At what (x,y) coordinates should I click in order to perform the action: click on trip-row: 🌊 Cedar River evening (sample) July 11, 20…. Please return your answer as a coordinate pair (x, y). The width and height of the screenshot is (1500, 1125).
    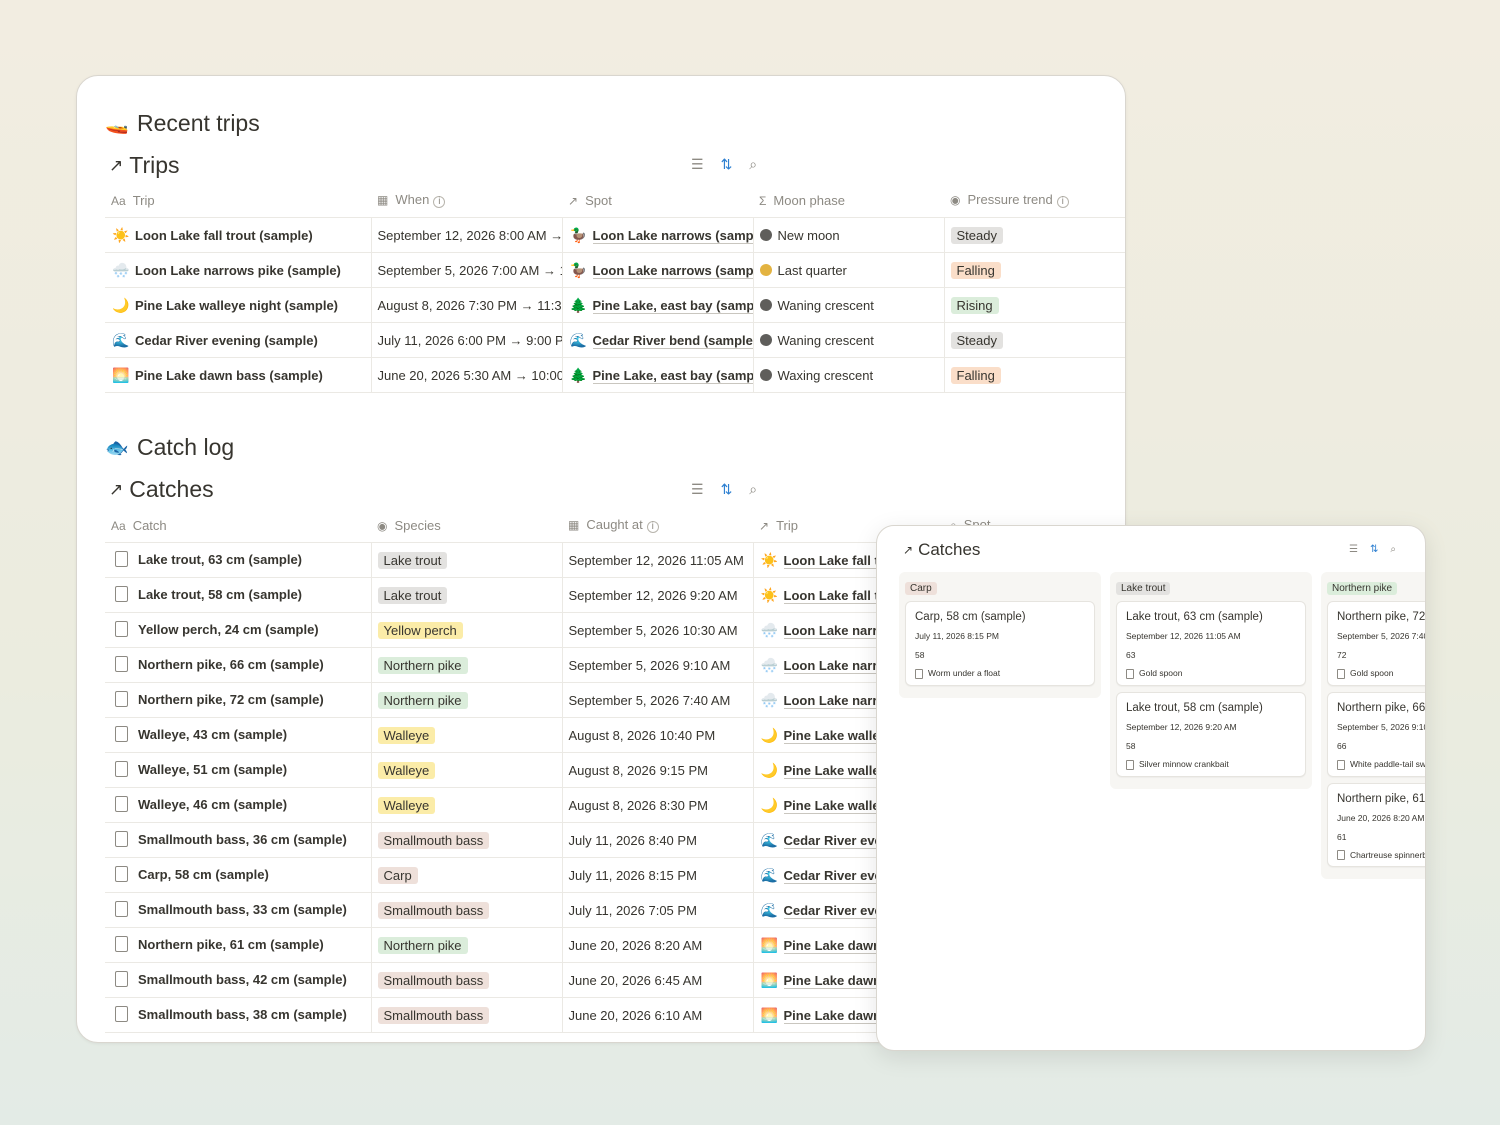
    Looking at the image, I should click on (615, 340).